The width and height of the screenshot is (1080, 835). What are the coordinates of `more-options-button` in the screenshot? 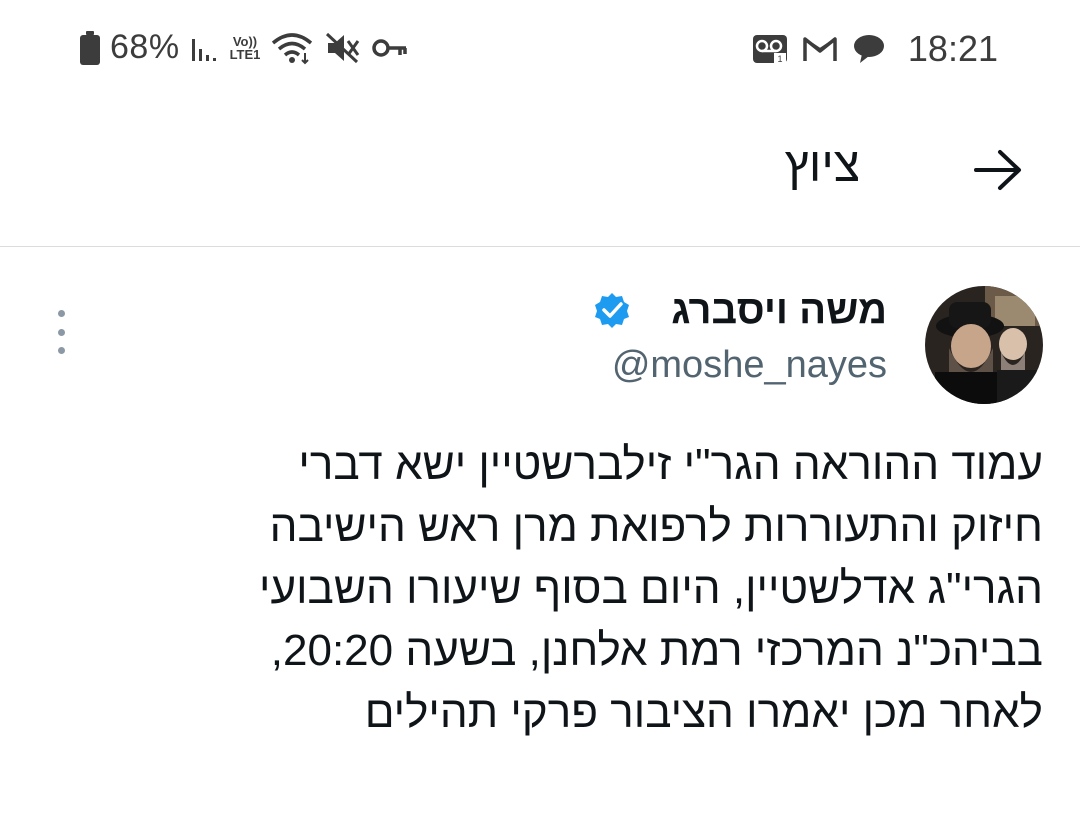 It's located at (61, 332).